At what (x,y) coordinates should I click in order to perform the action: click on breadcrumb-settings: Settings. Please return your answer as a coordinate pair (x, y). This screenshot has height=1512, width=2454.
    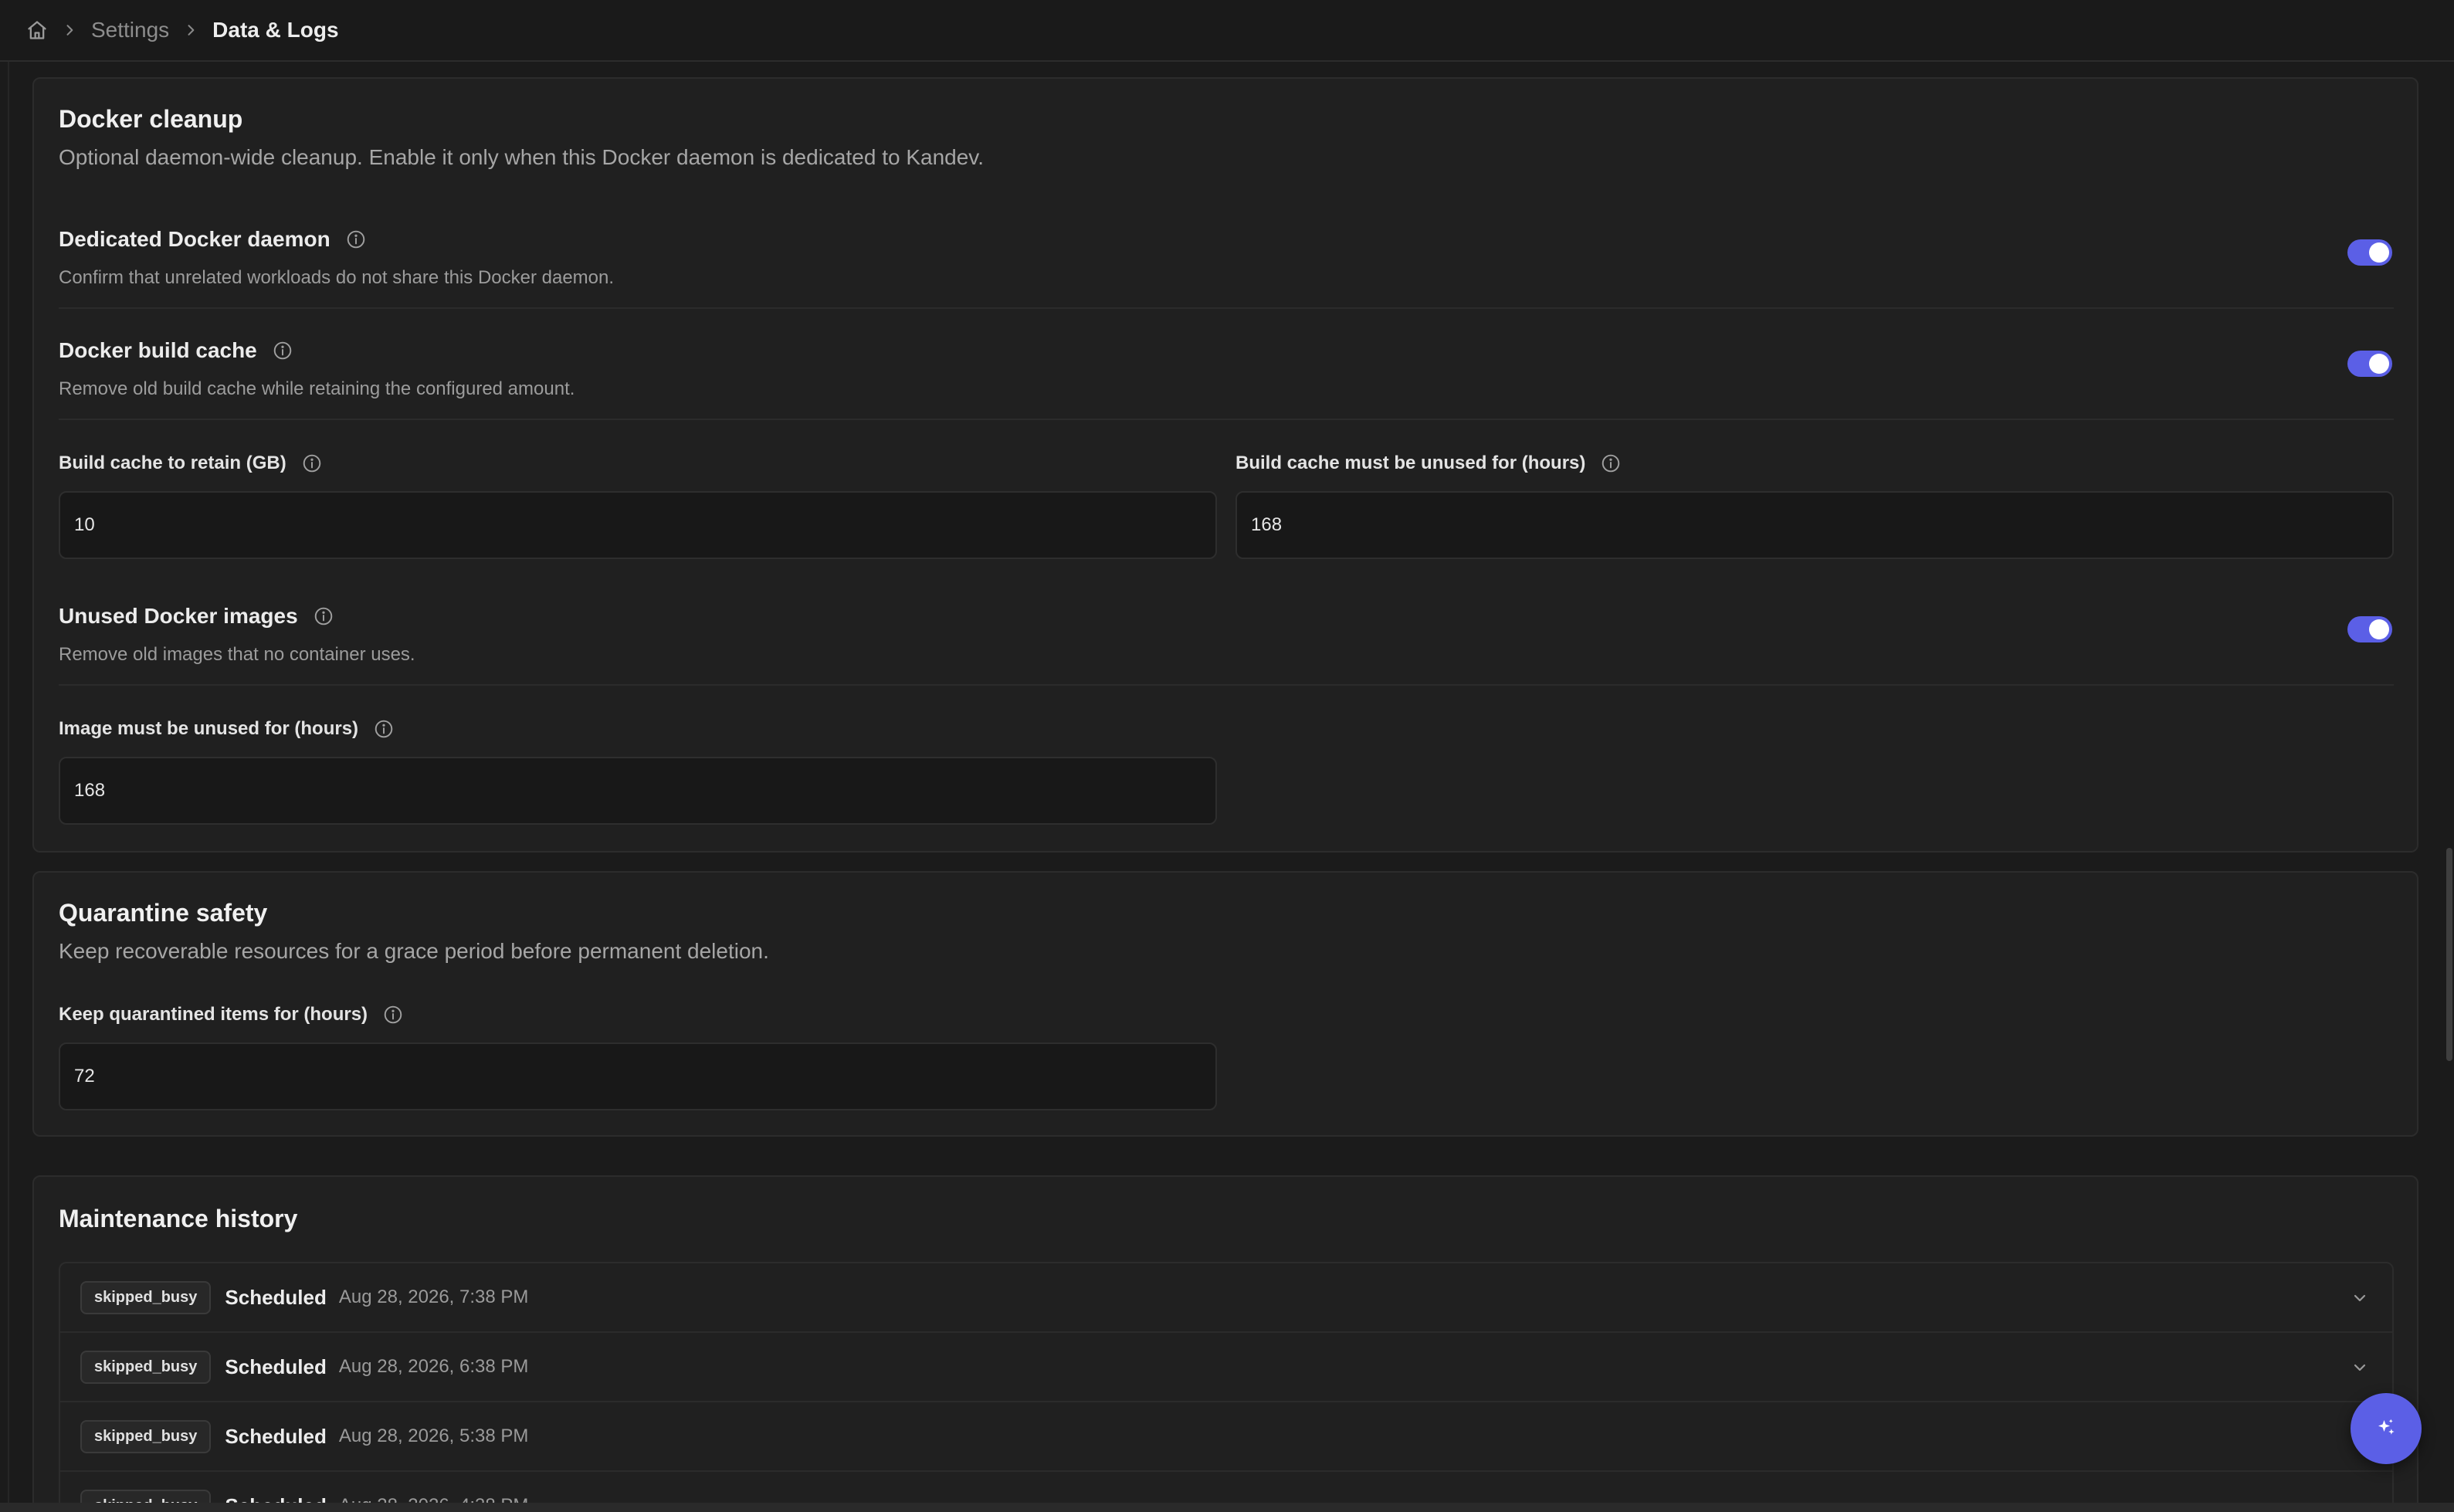
    Looking at the image, I should click on (130, 30).